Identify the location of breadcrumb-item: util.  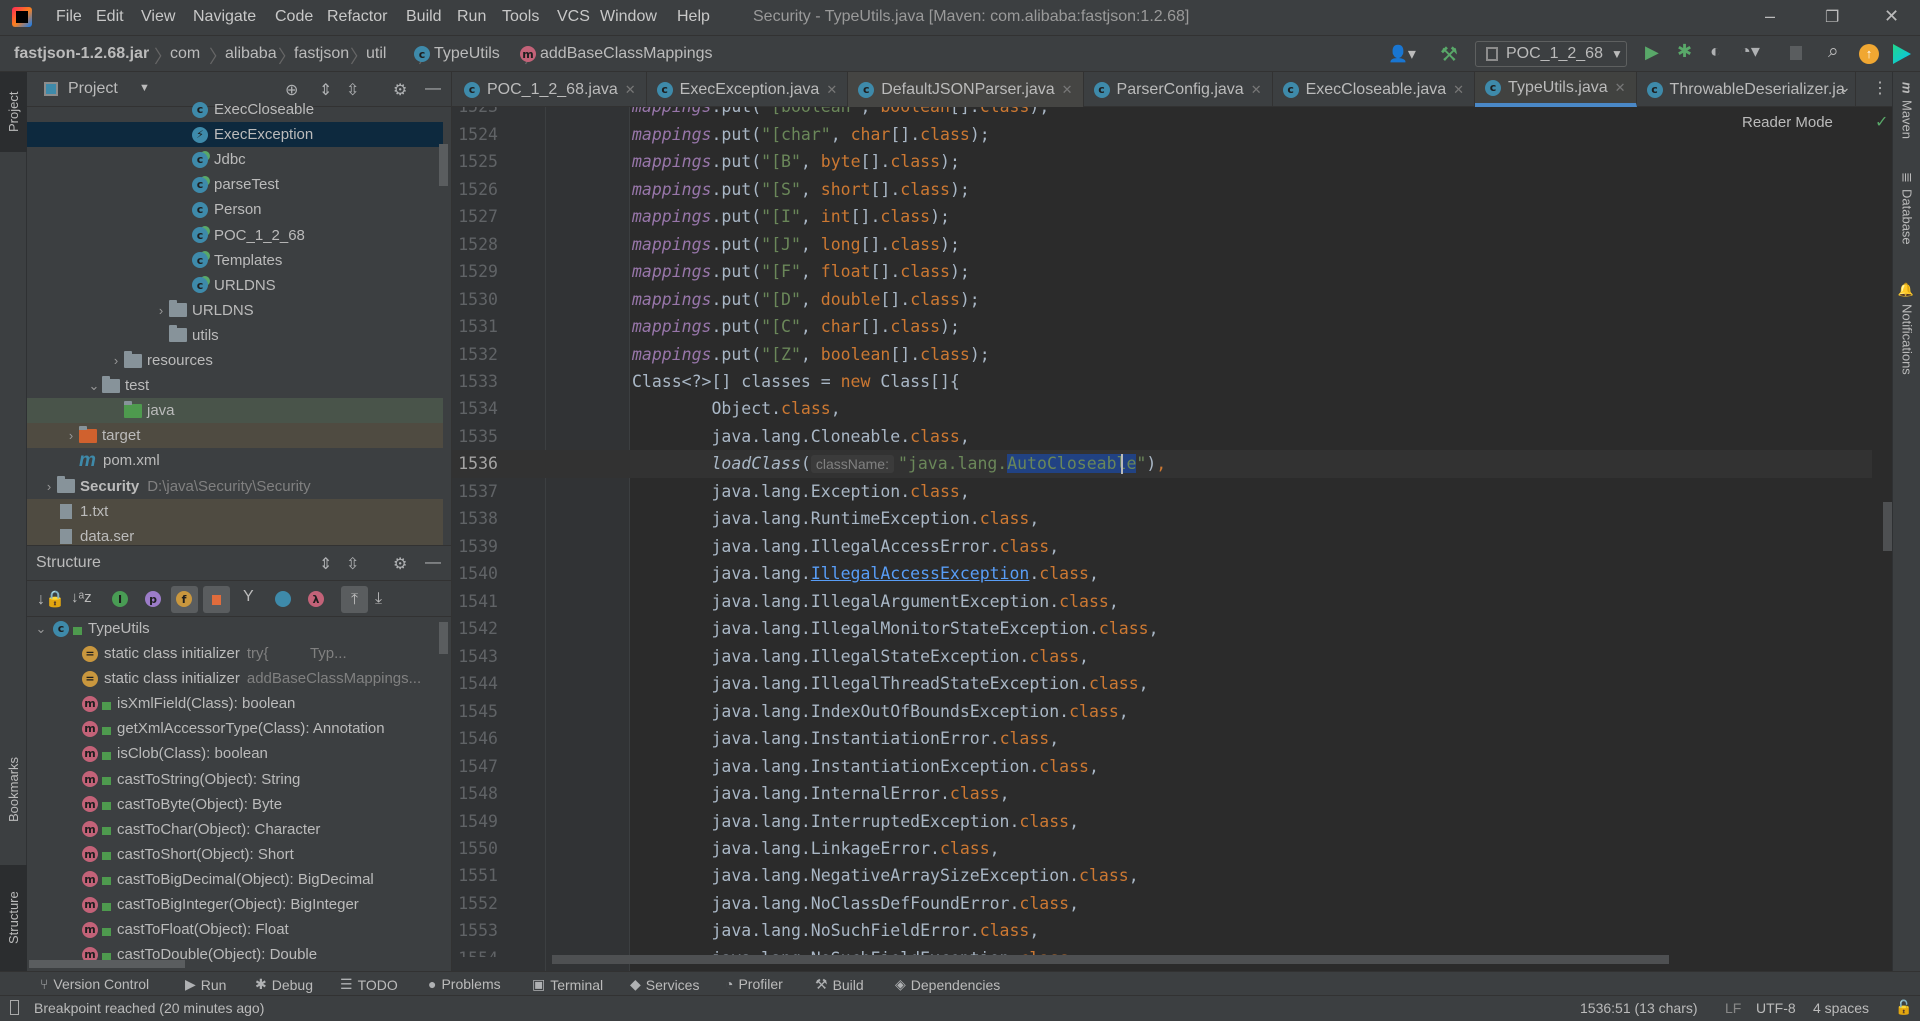
(376, 54).